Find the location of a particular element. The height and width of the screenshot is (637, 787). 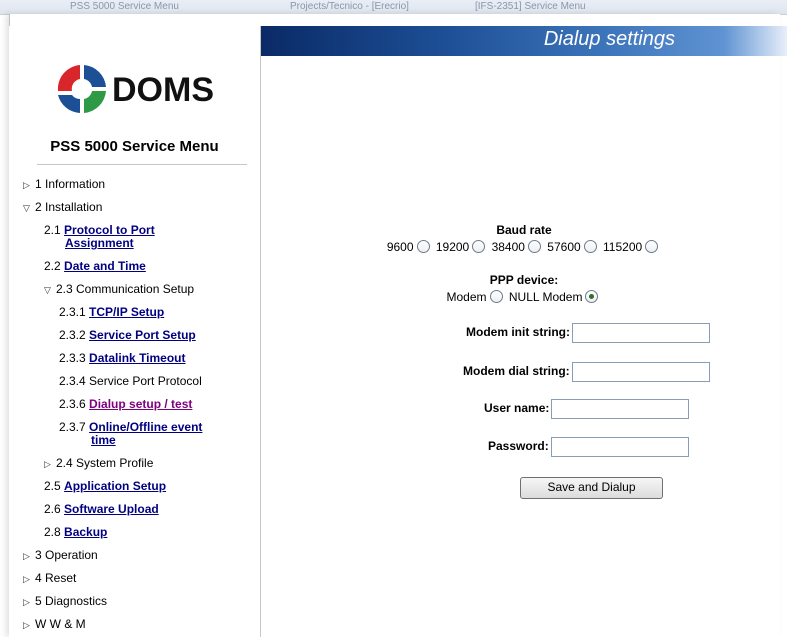

nav-item-backup: 2.8 Backup is located at coordinates (76, 532).